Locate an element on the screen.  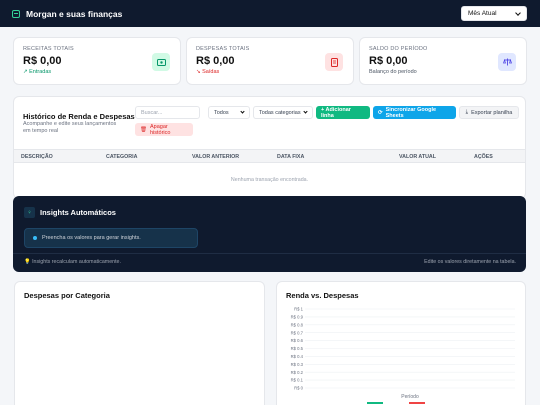
period-select: Mês Atual is located at coordinates (494, 13).